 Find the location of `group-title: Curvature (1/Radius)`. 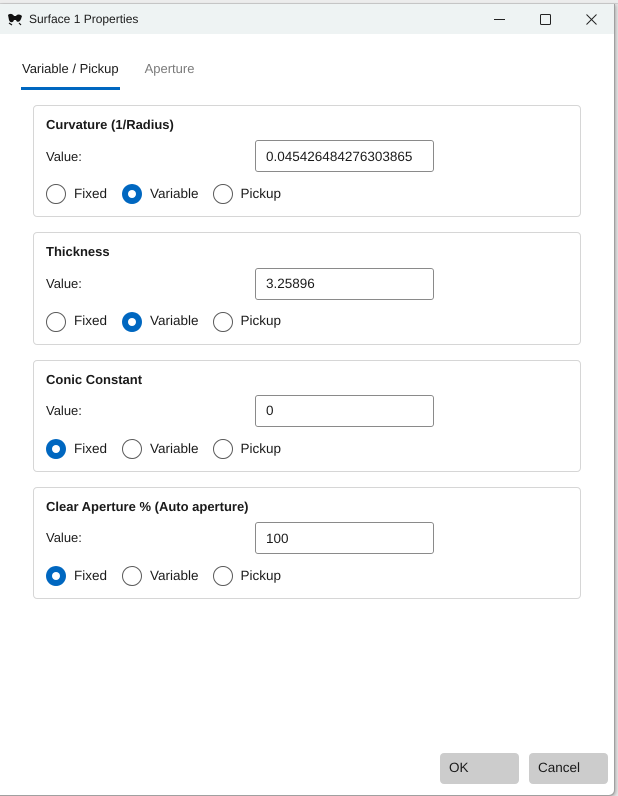

group-title: Curvature (1/Radius) is located at coordinates (110, 125).